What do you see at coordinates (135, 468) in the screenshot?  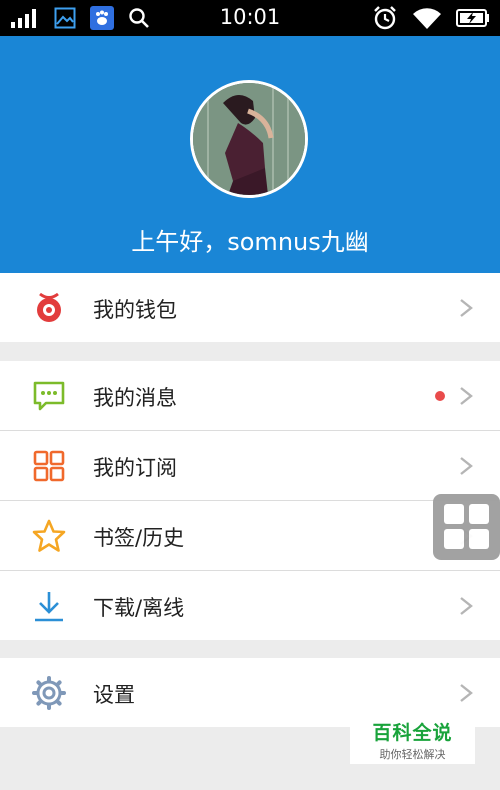 I see `menu-label-subscriptions: 我的订阅` at bounding box center [135, 468].